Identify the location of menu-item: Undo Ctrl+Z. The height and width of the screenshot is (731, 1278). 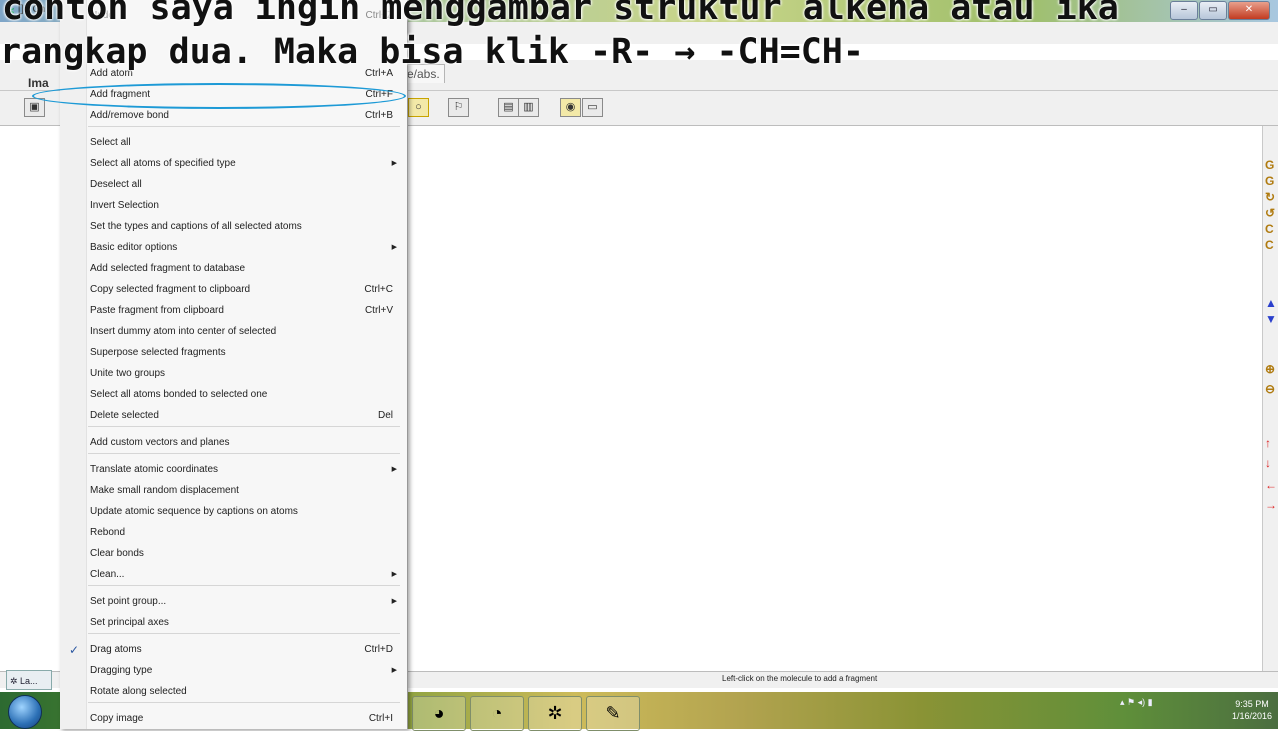
(233, 16).